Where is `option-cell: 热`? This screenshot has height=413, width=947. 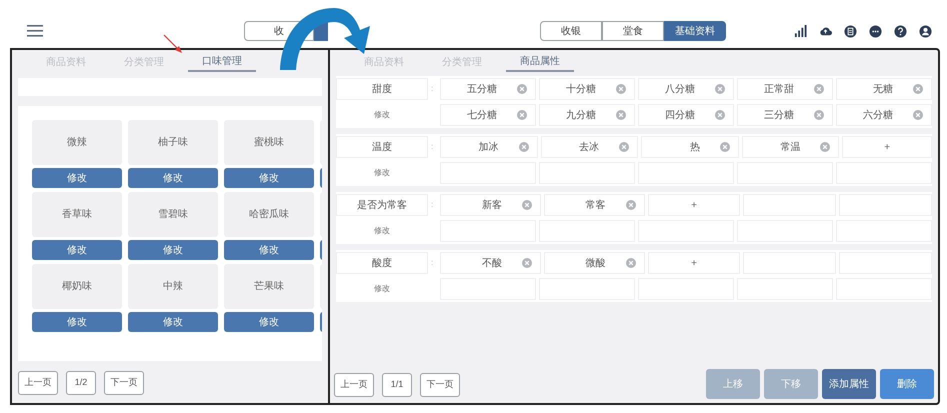 option-cell: 热 is located at coordinates (690, 147).